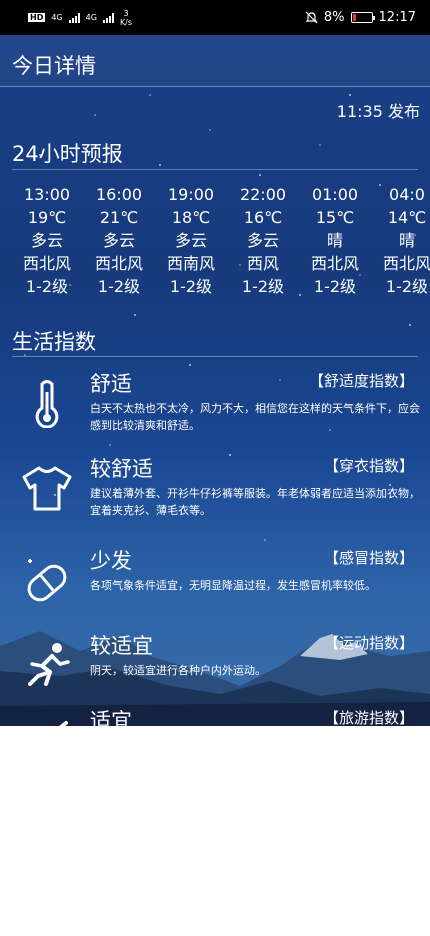 Image resolution: width=430 pixels, height=936 pixels. What do you see at coordinates (368, 466) in the screenshot?
I see `index-category: 【穿衣指数】` at bounding box center [368, 466].